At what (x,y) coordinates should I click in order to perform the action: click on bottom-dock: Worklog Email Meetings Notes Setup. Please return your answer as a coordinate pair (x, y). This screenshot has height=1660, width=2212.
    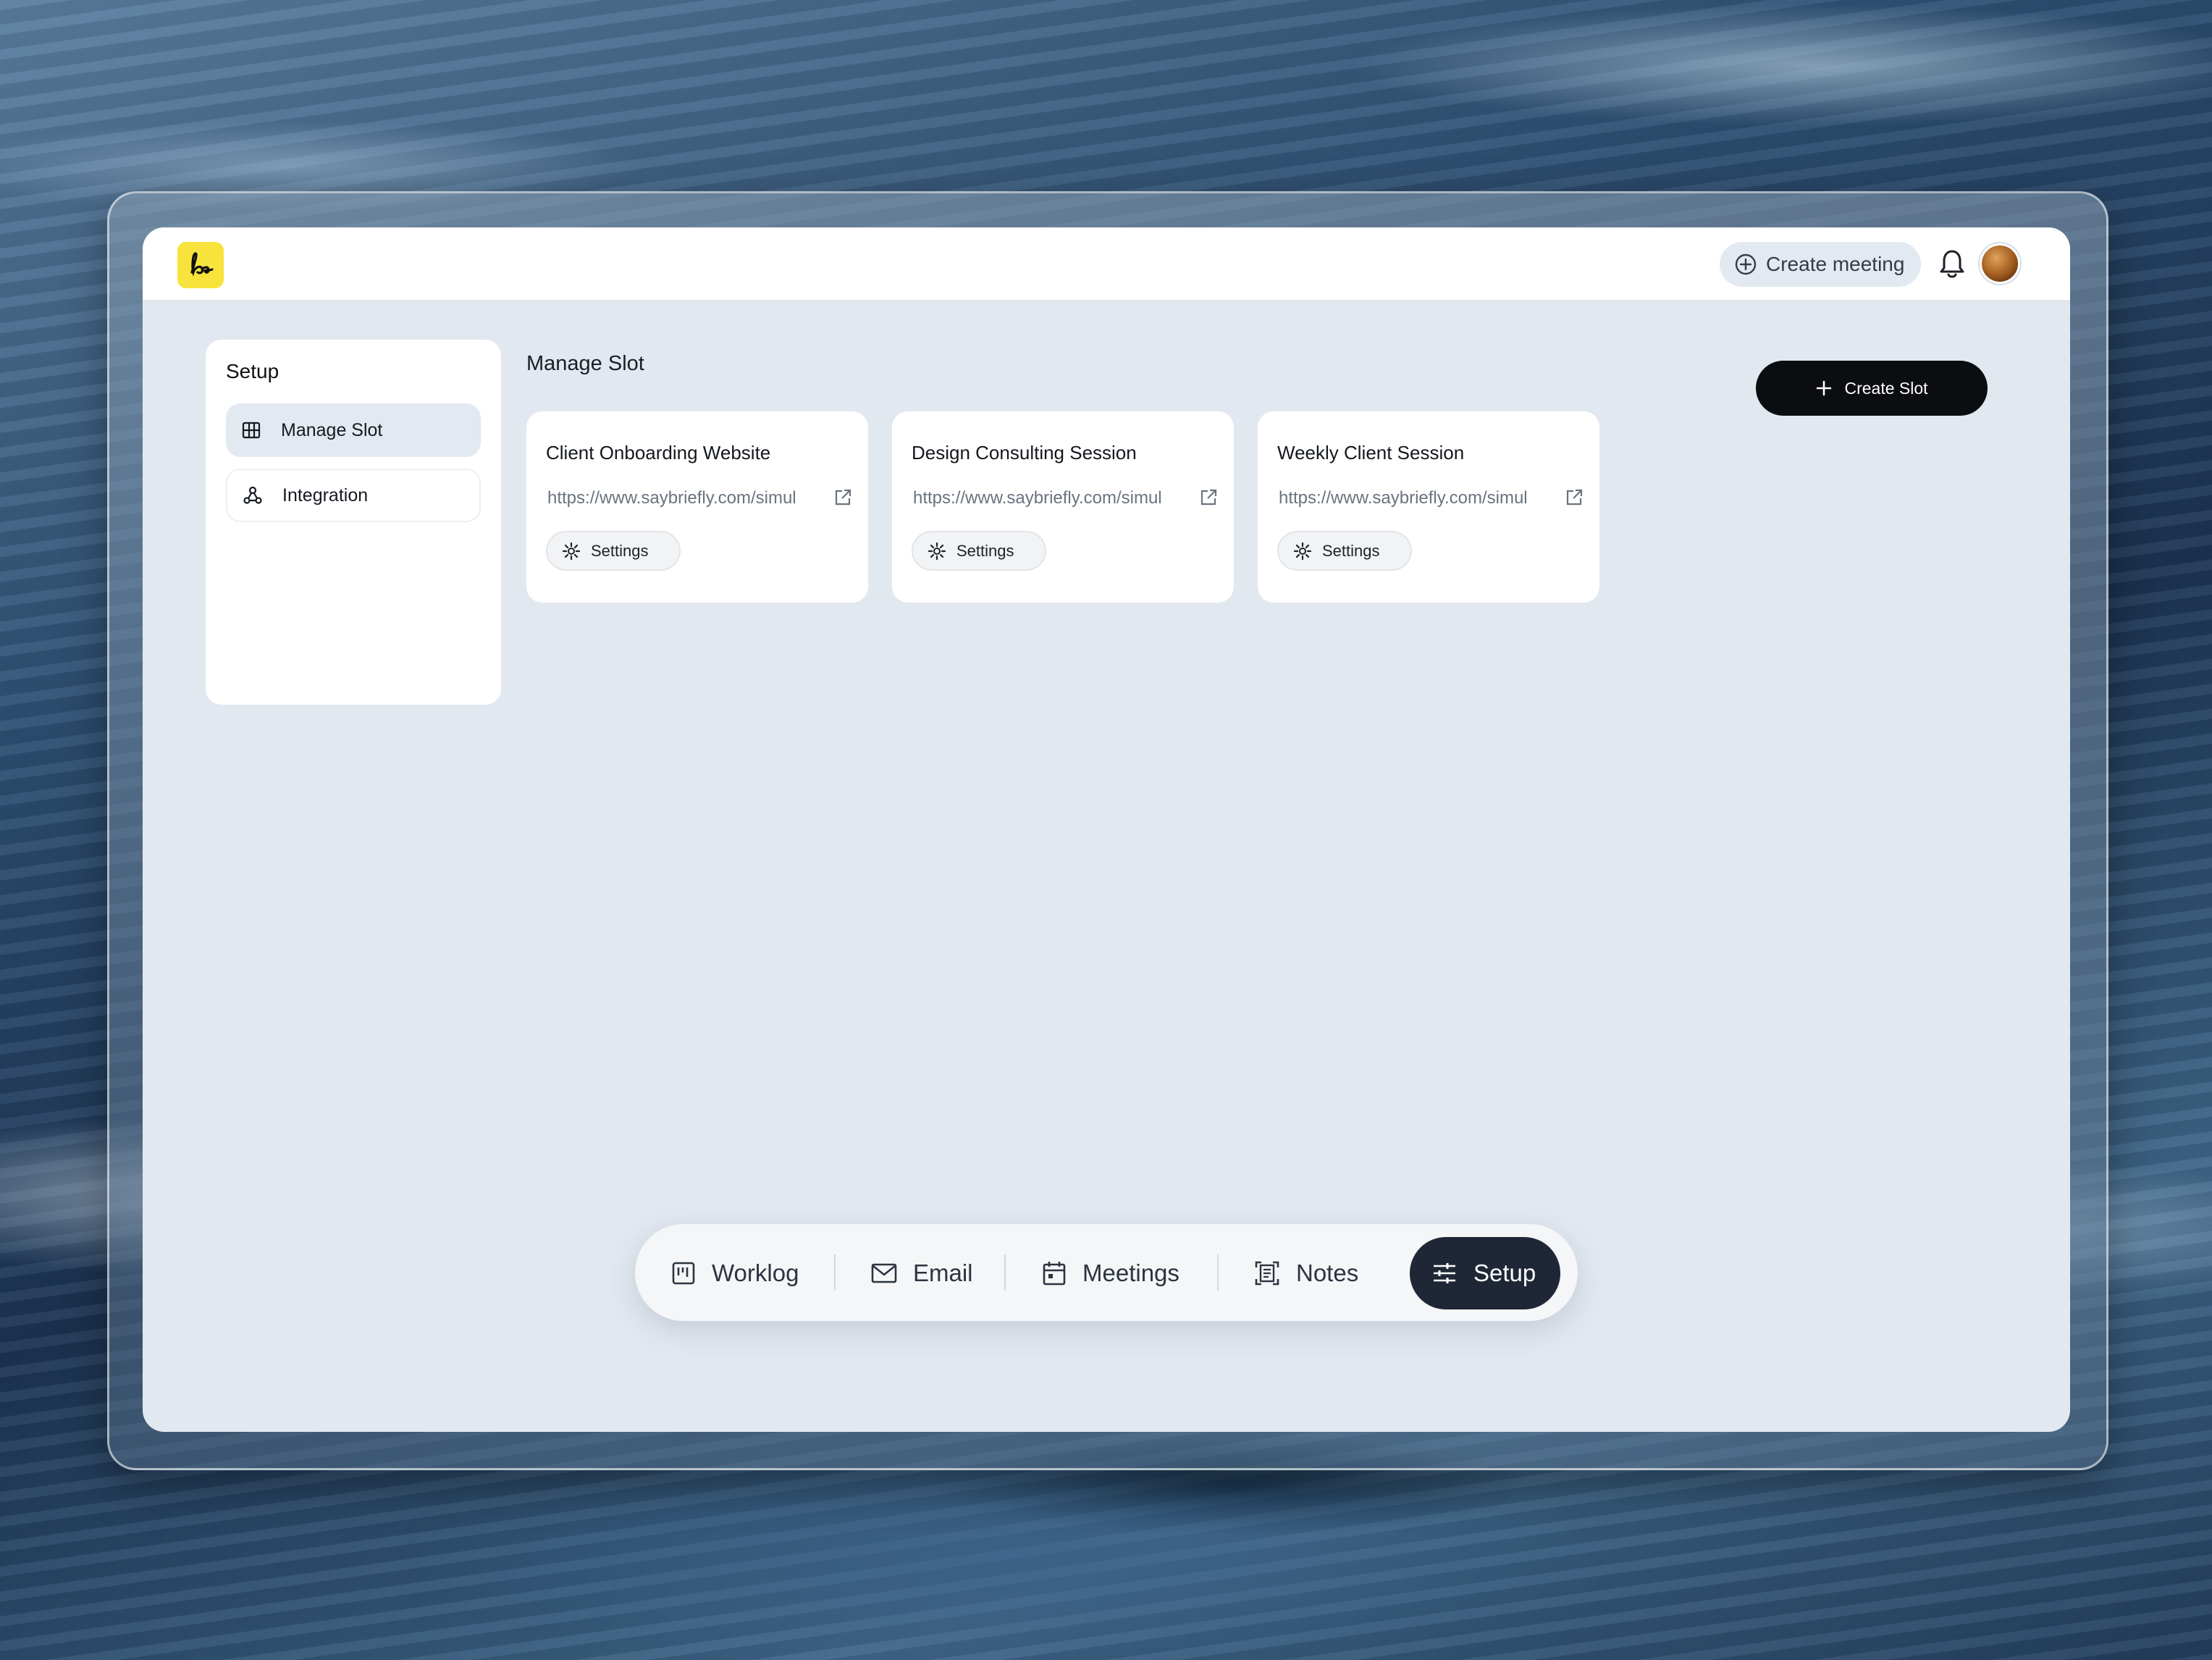
    Looking at the image, I should click on (1107, 1272).